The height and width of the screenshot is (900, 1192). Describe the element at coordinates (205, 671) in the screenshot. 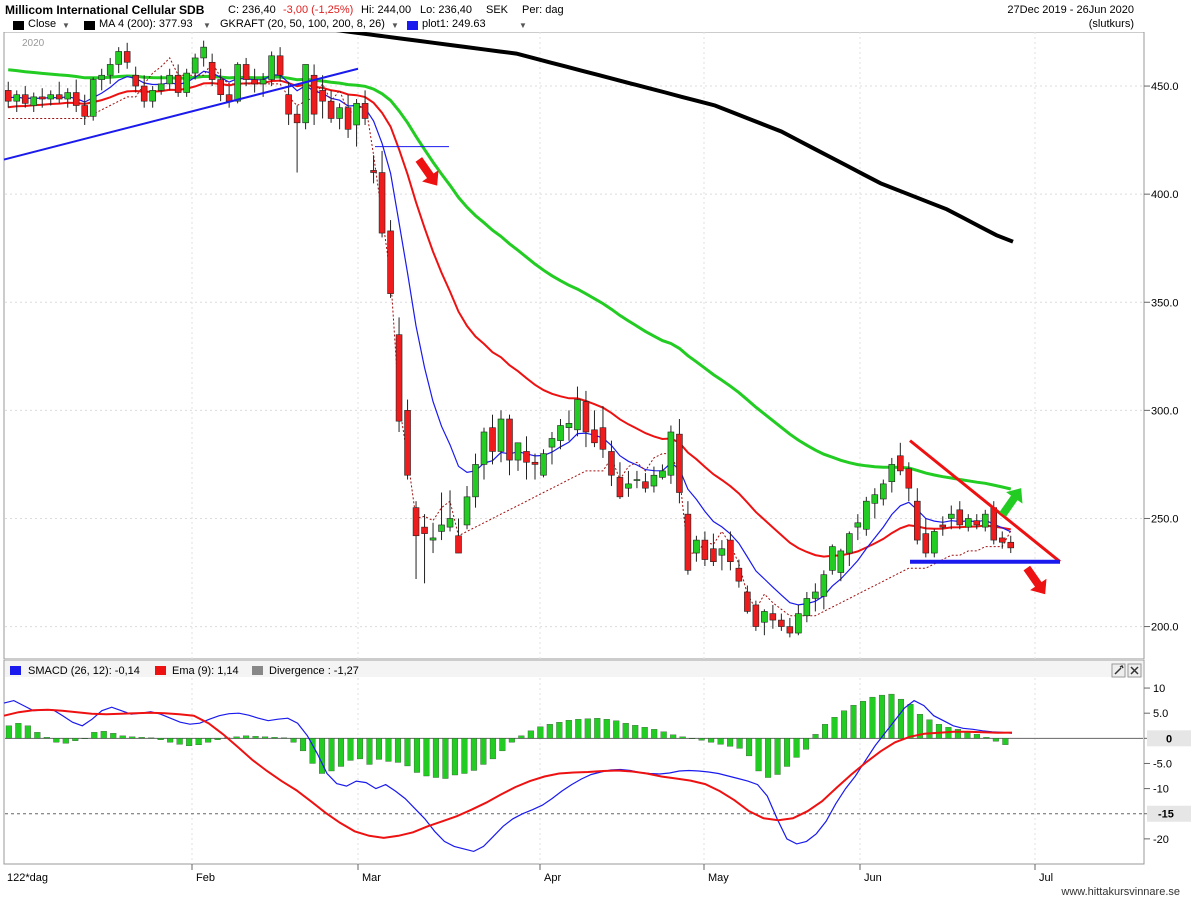

I see `legend-ema: Ema (9): 1,14` at that location.